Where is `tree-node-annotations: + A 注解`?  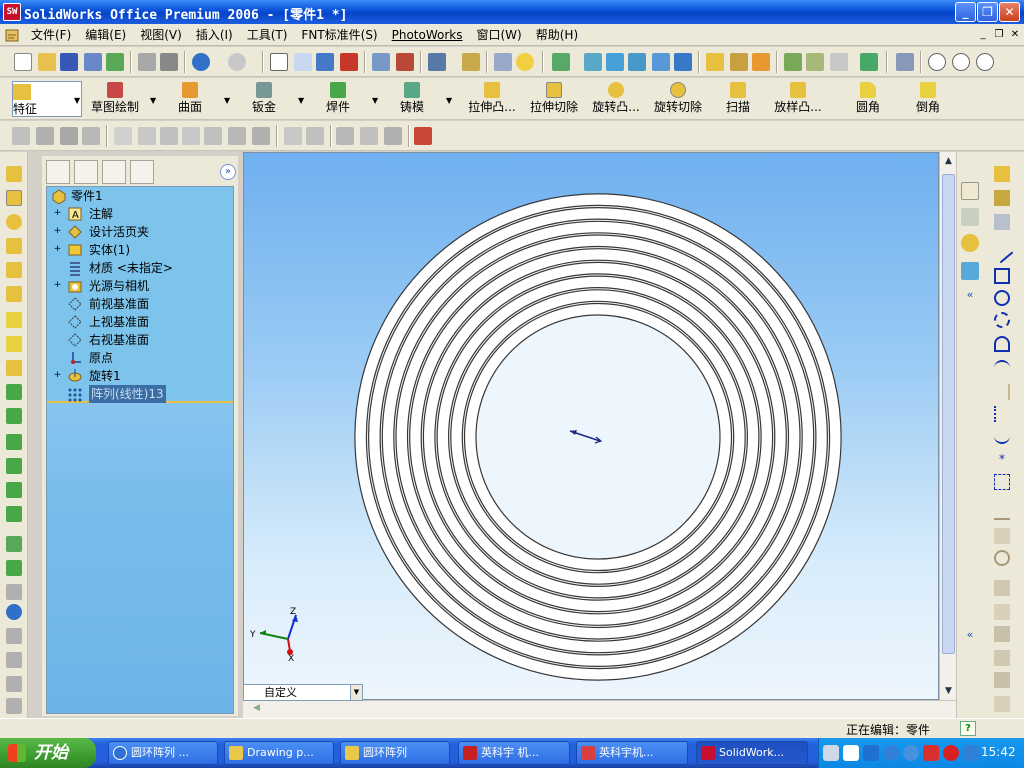
tree-node-annotations: + A 注解 is located at coordinates (140, 214).